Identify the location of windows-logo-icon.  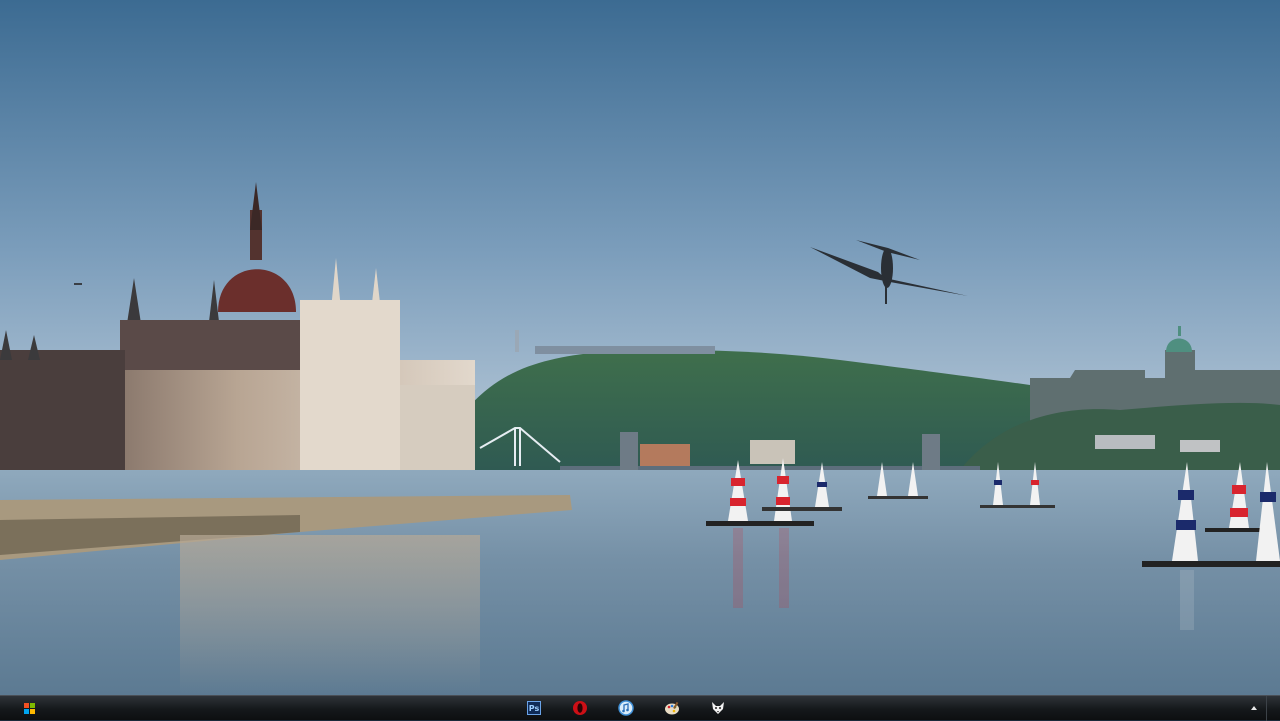
(29, 708).